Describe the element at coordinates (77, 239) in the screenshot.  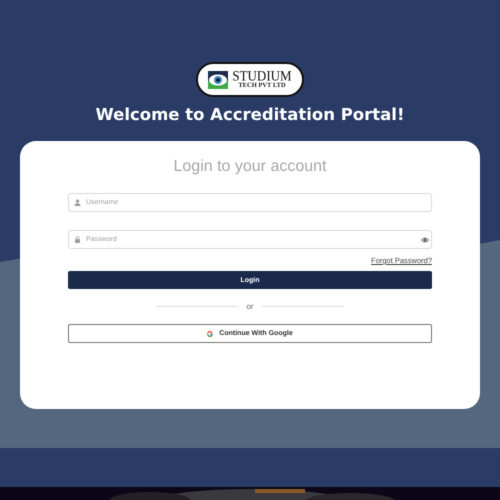
I see `lock-icon` at that location.